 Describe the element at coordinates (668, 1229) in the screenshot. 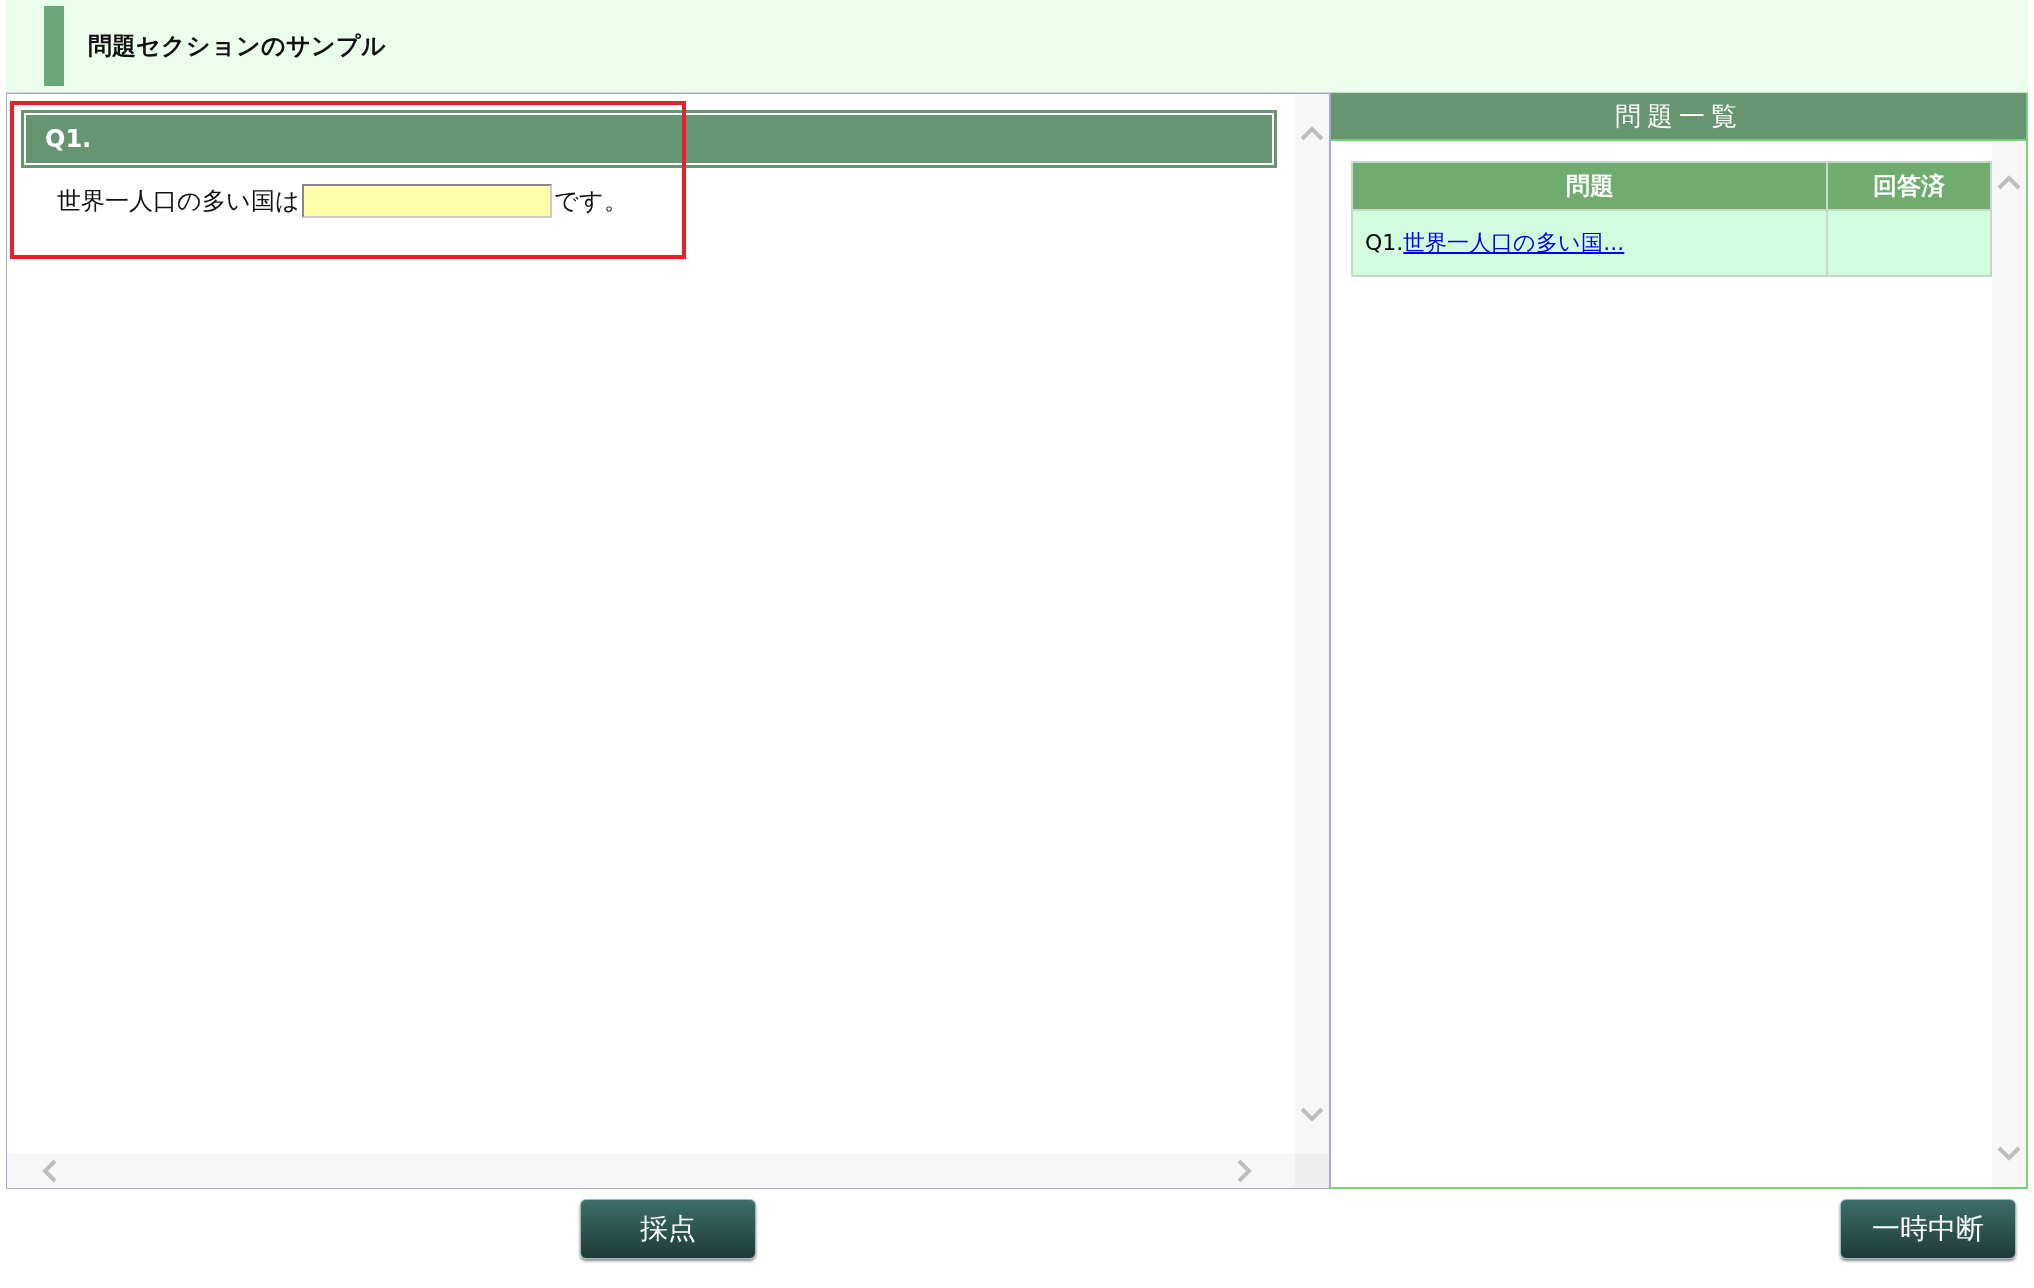

I see `grade-button: 採点` at that location.